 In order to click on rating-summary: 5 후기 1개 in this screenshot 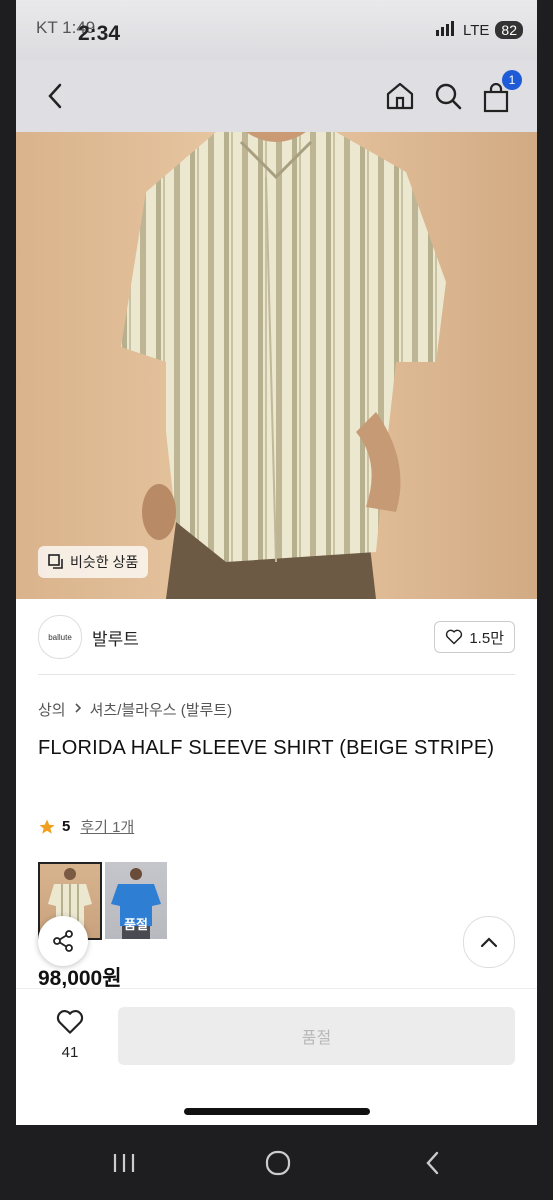, I will do `click(86, 826)`.